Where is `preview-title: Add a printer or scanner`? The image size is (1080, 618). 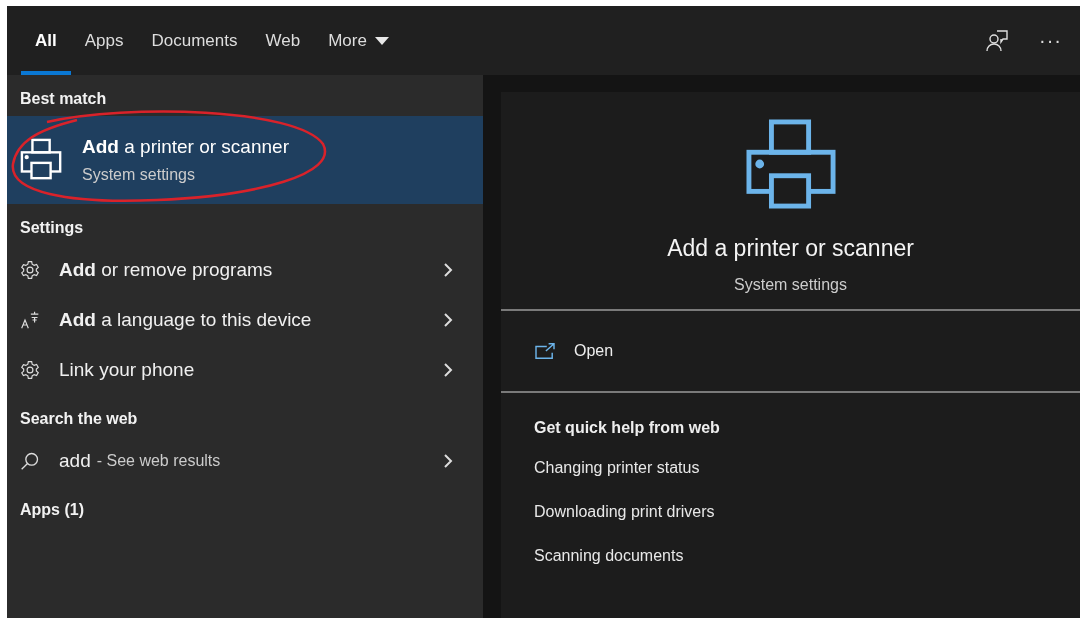
preview-title: Add a printer or scanner is located at coordinates (790, 248).